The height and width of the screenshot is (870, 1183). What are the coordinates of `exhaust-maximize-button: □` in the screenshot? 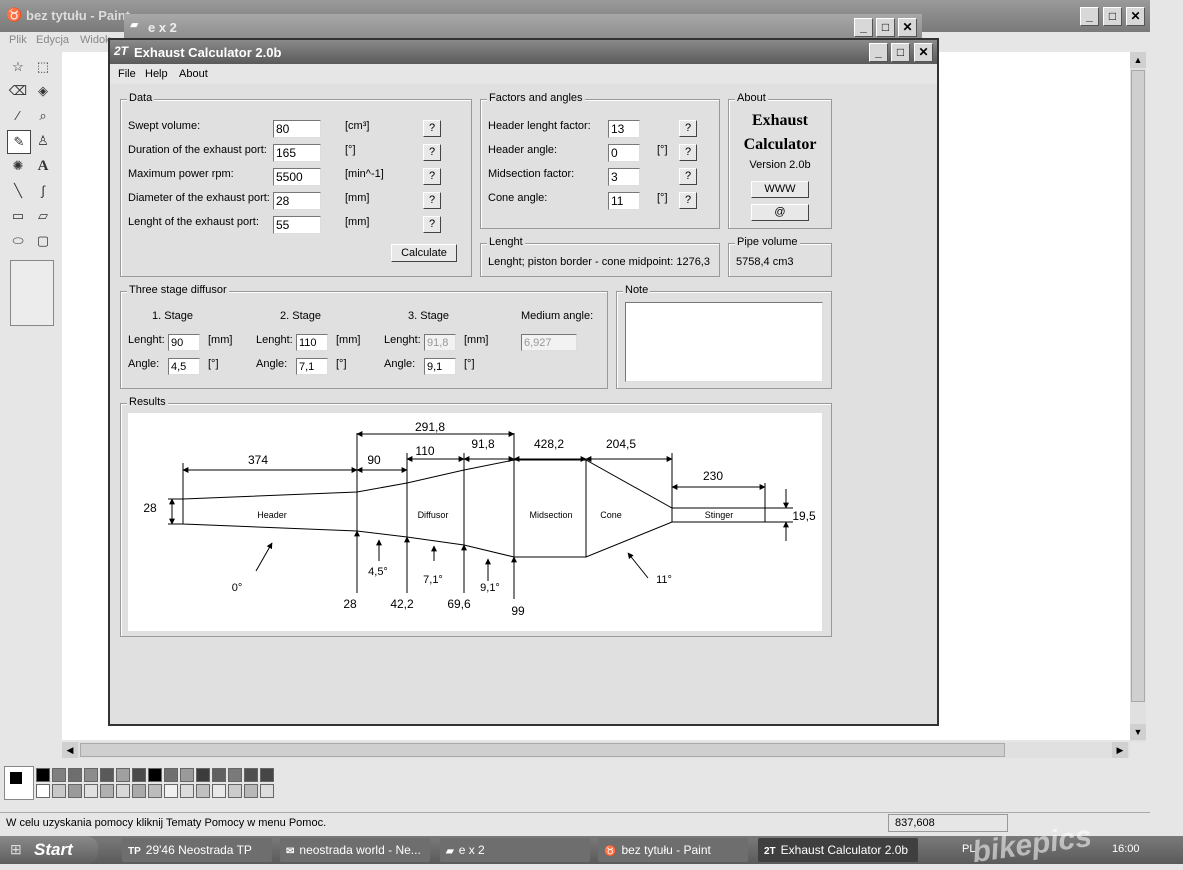 It's located at (900, 52).